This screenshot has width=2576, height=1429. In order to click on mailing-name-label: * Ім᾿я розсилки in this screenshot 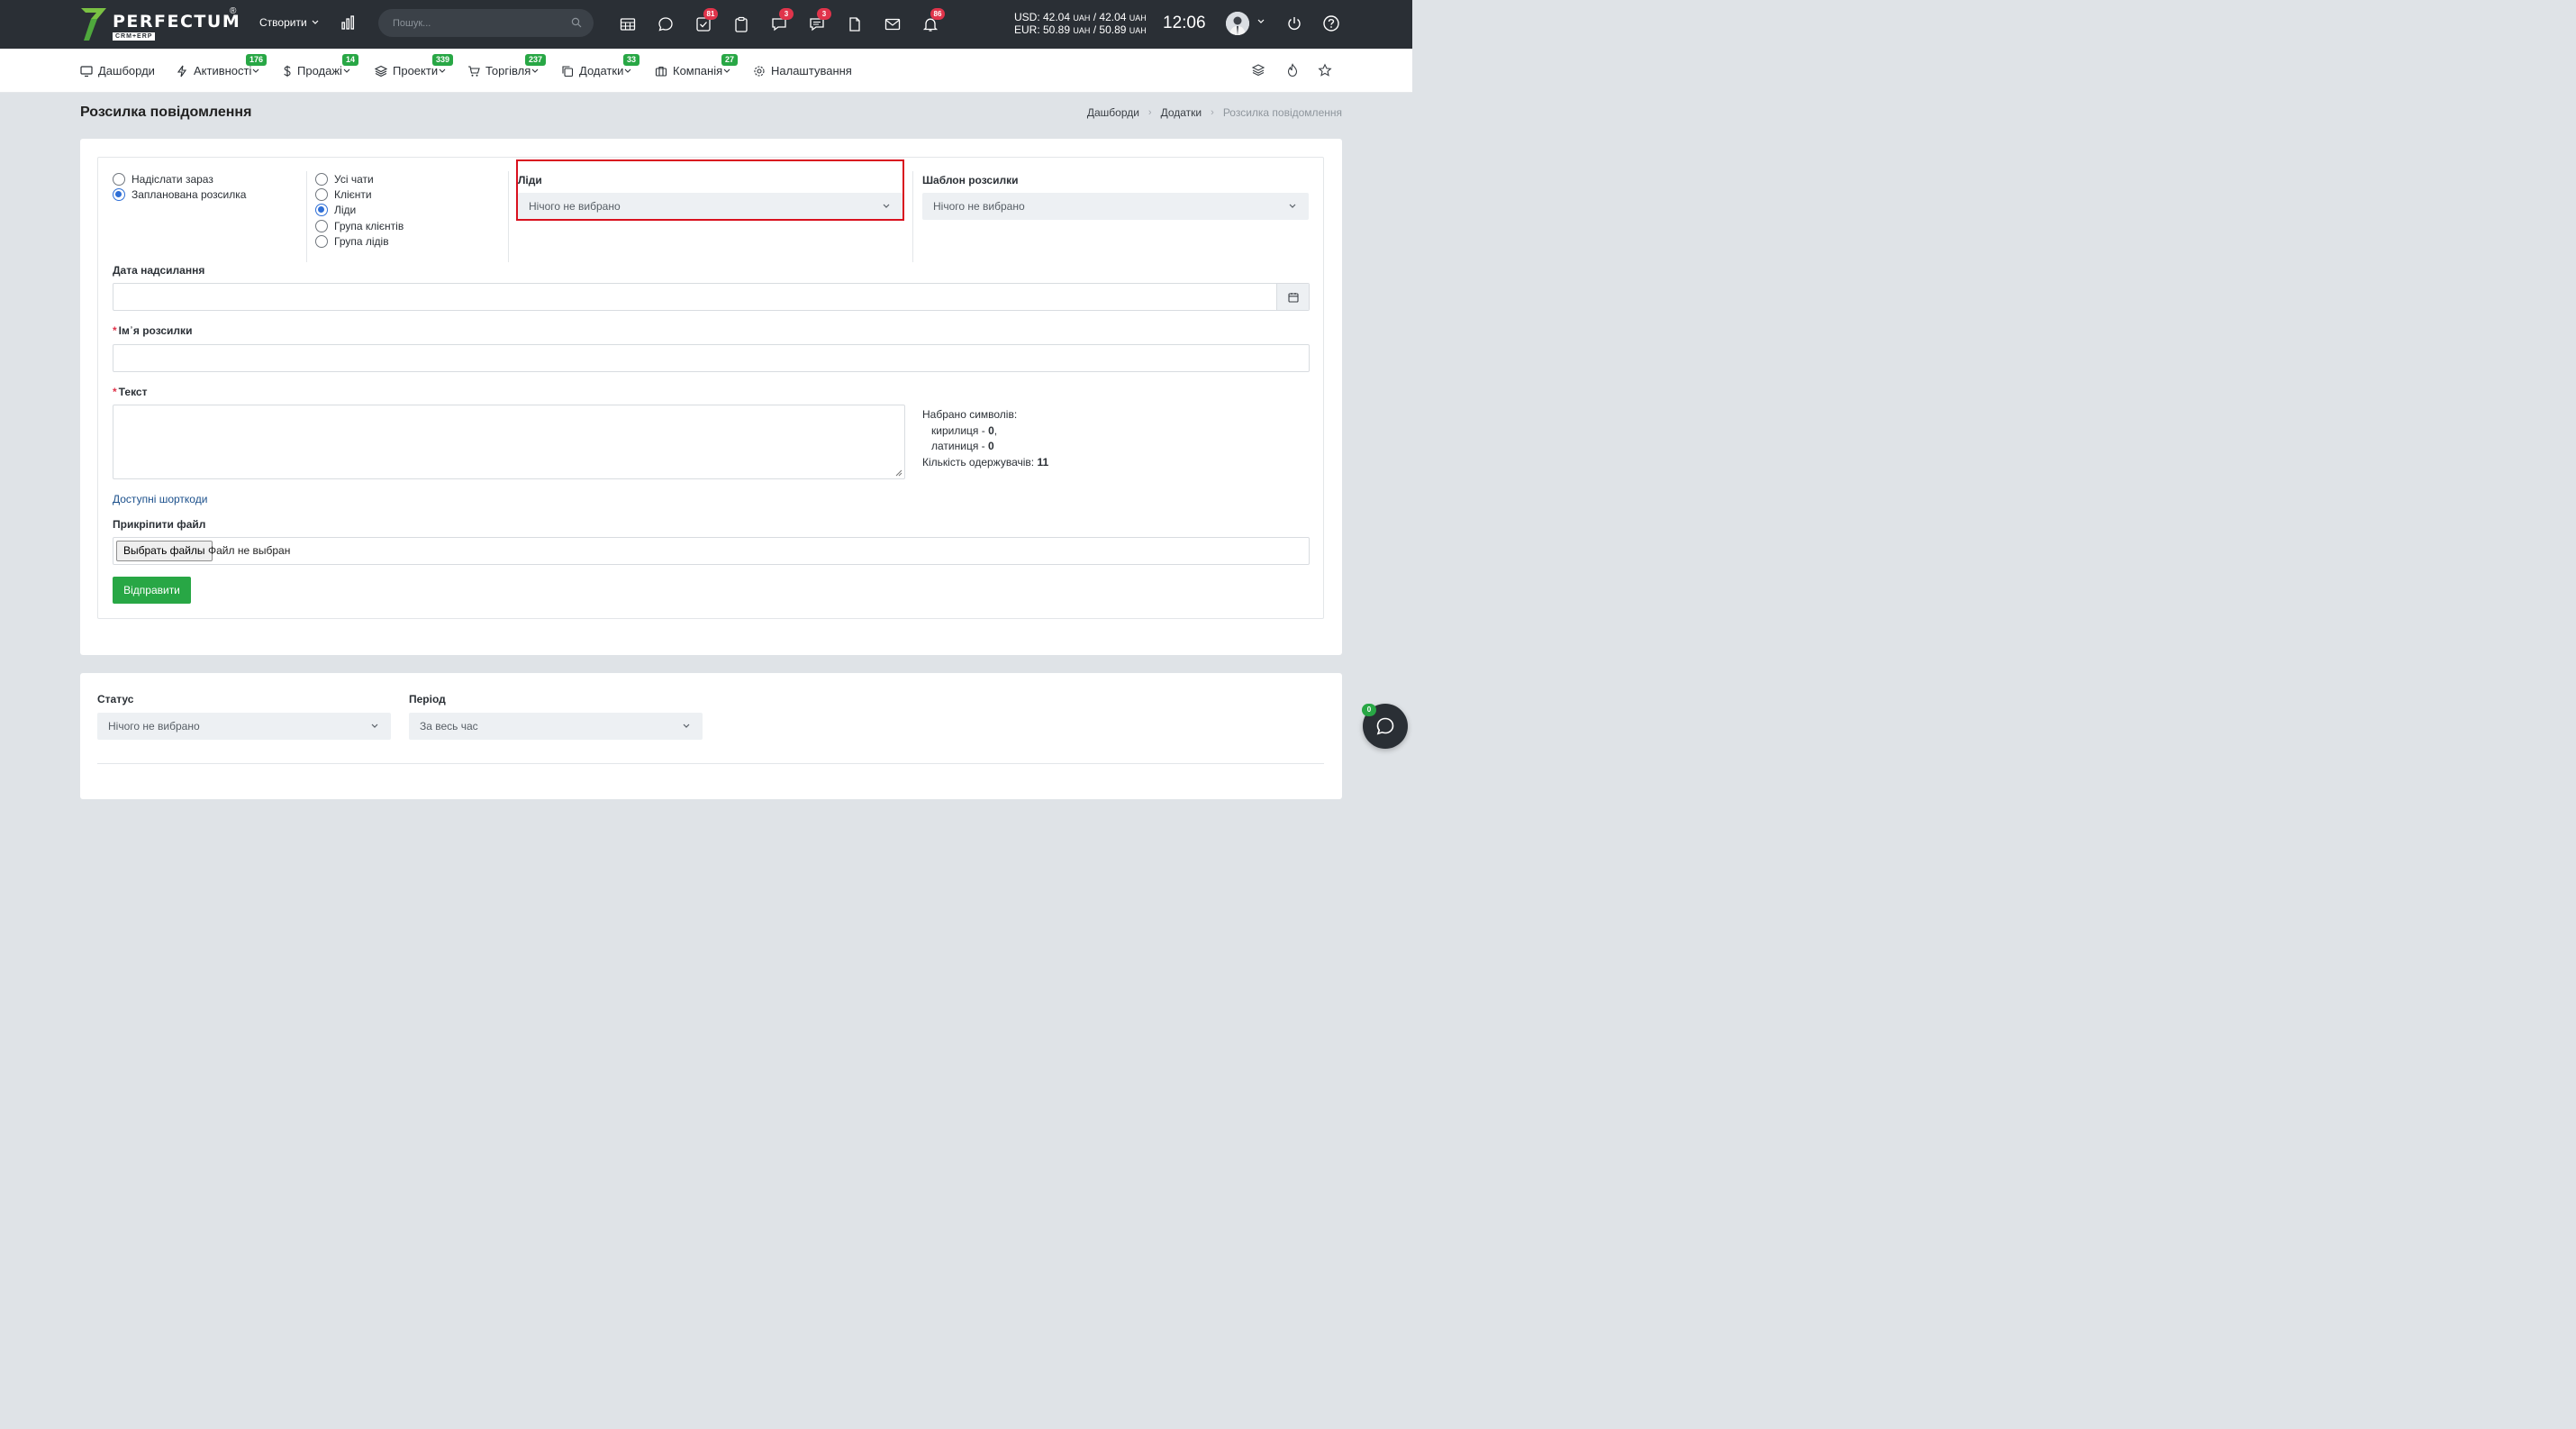, I will do `click(153, 330)`.